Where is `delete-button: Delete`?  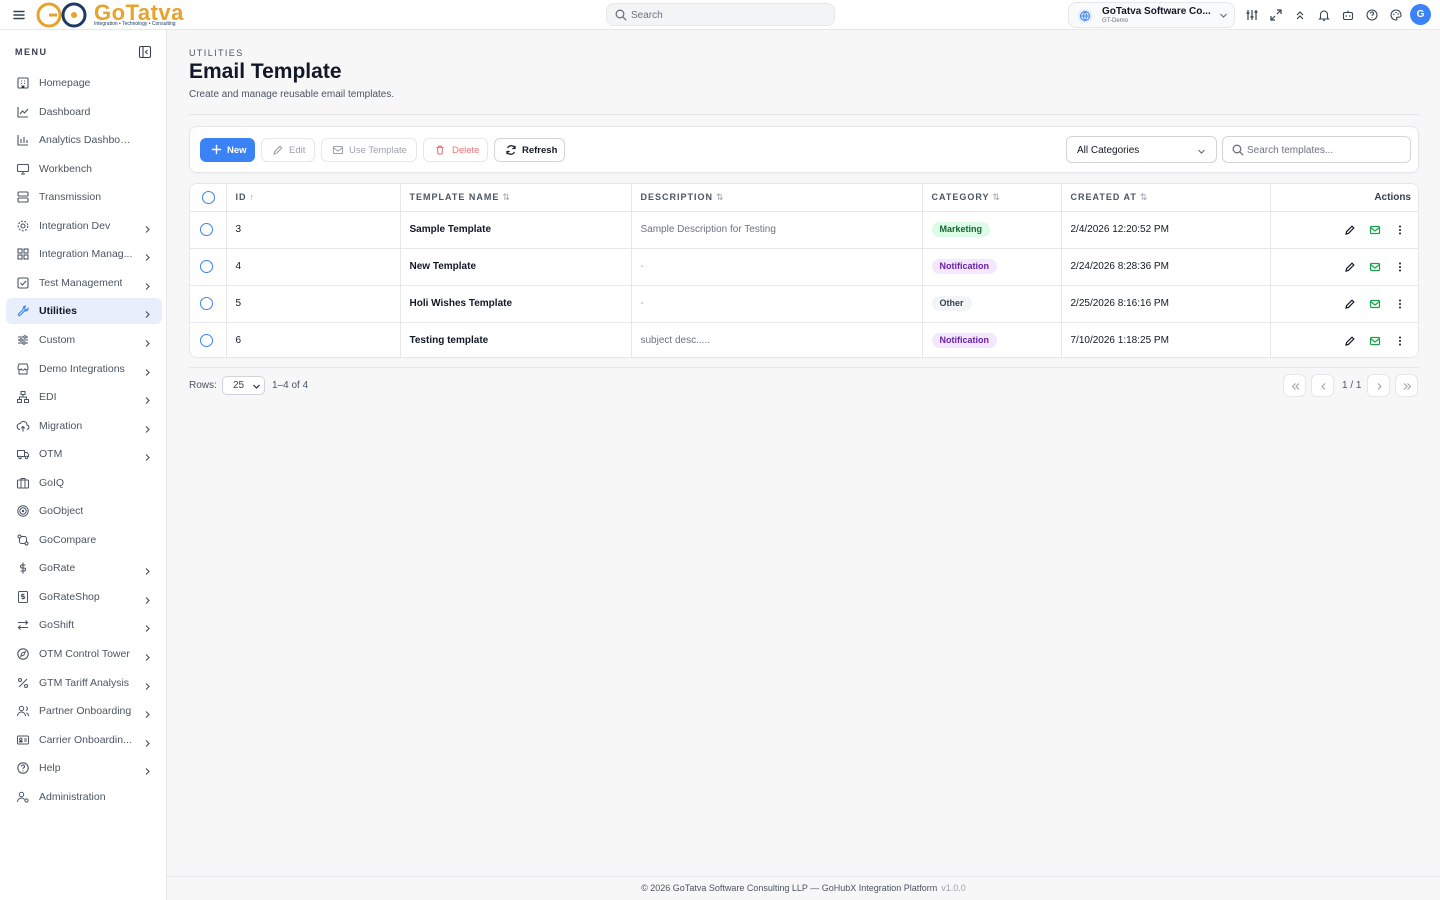 delete-button: Delete is located at coordinates (455, 150).